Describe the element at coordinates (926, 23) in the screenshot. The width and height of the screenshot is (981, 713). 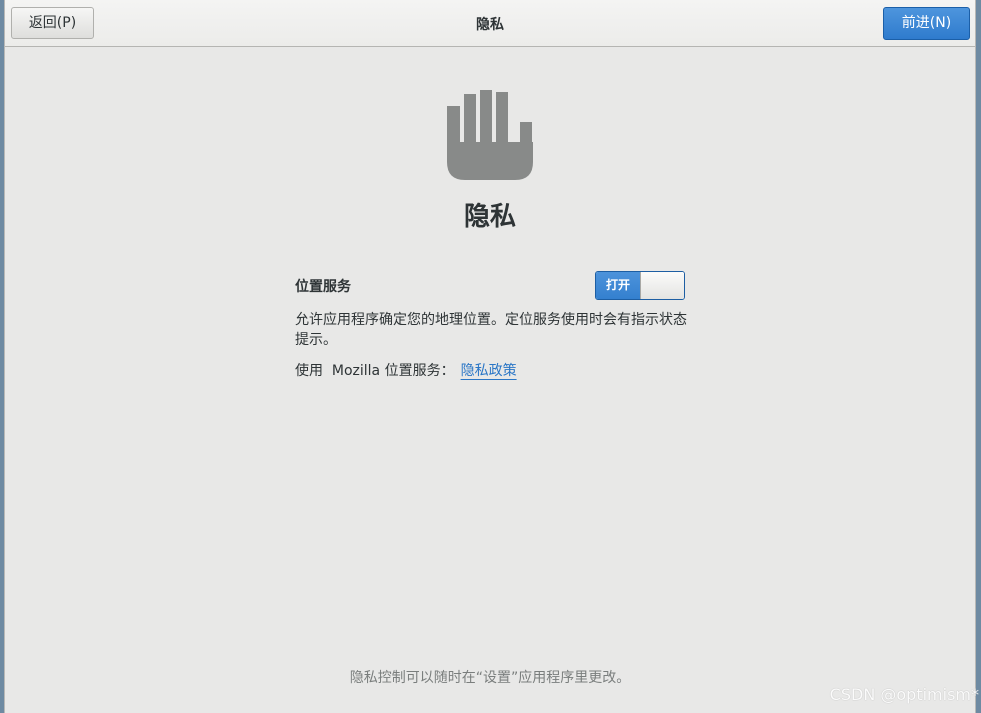
I see `next-button: 前进(N)` at that location.